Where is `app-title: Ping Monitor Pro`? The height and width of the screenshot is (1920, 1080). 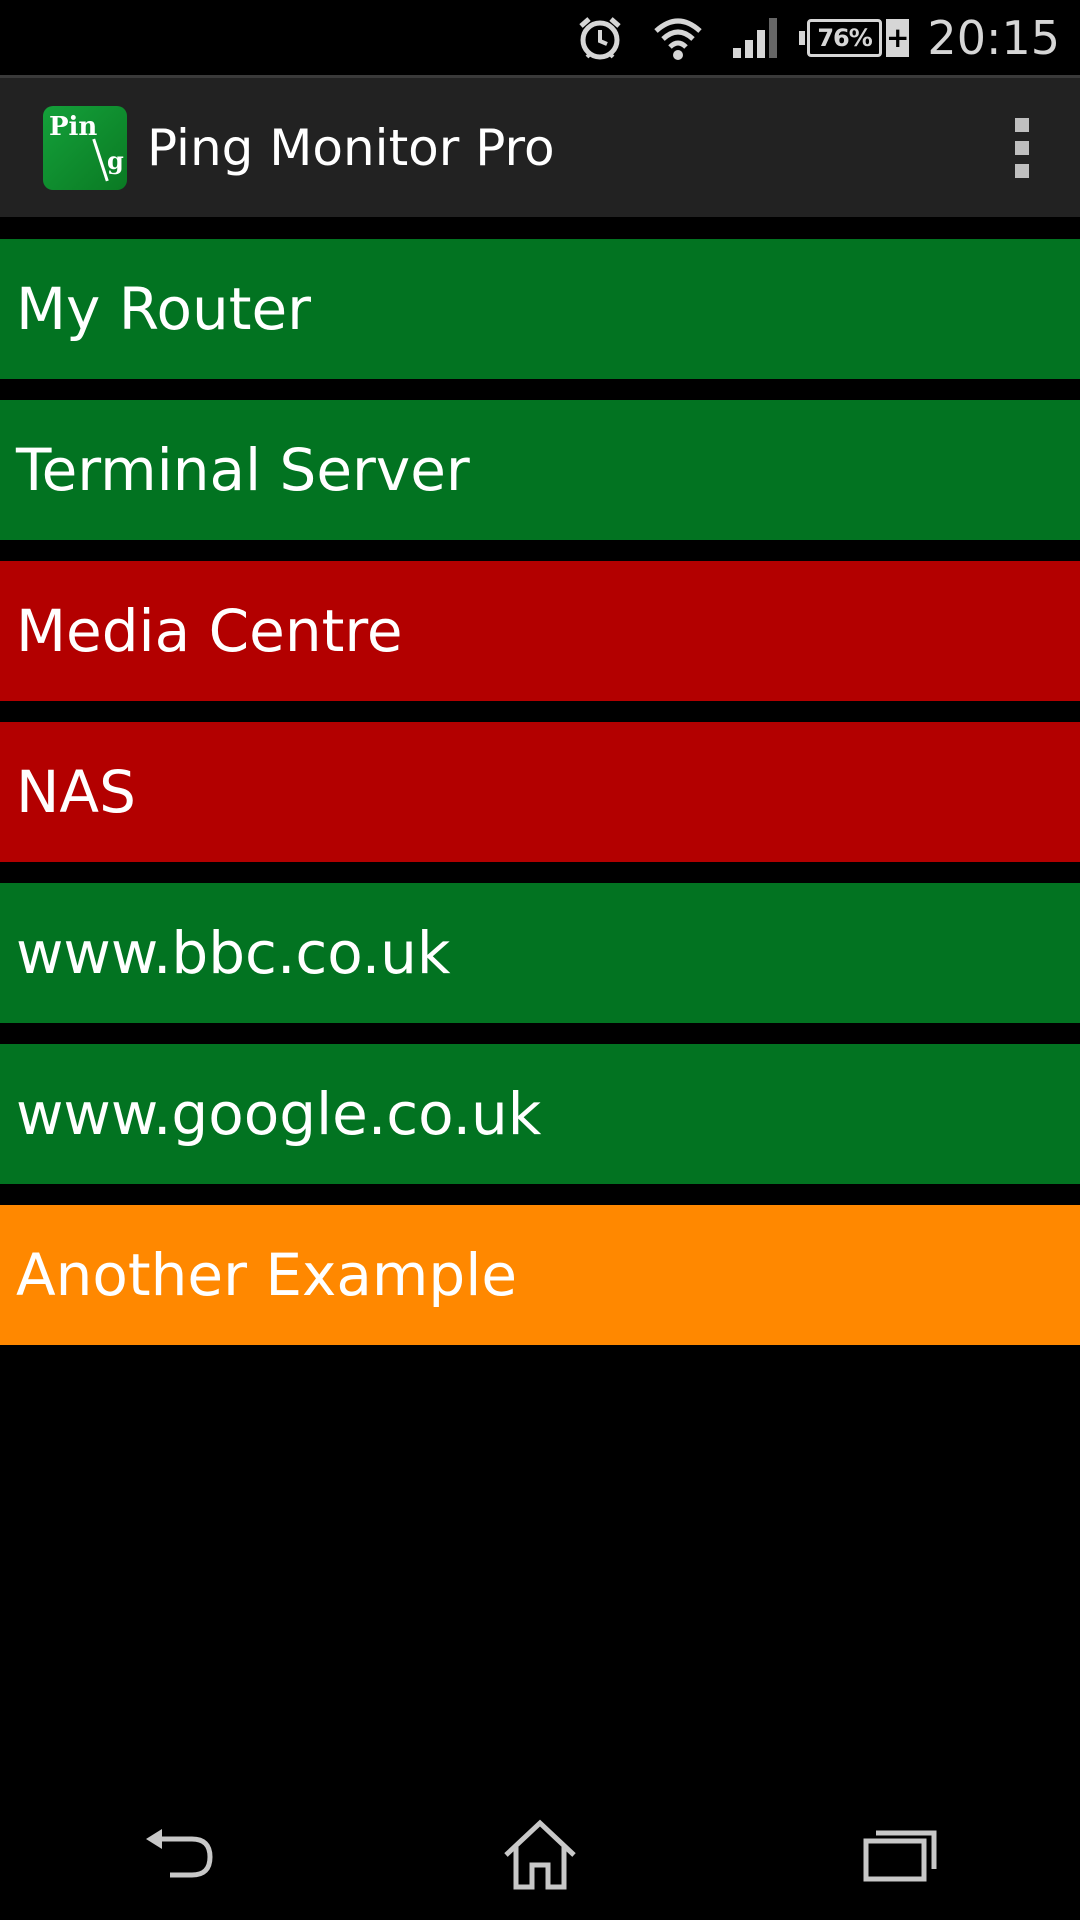 app-title: Ping Monitor Pro is located at coordinates (351, 147).